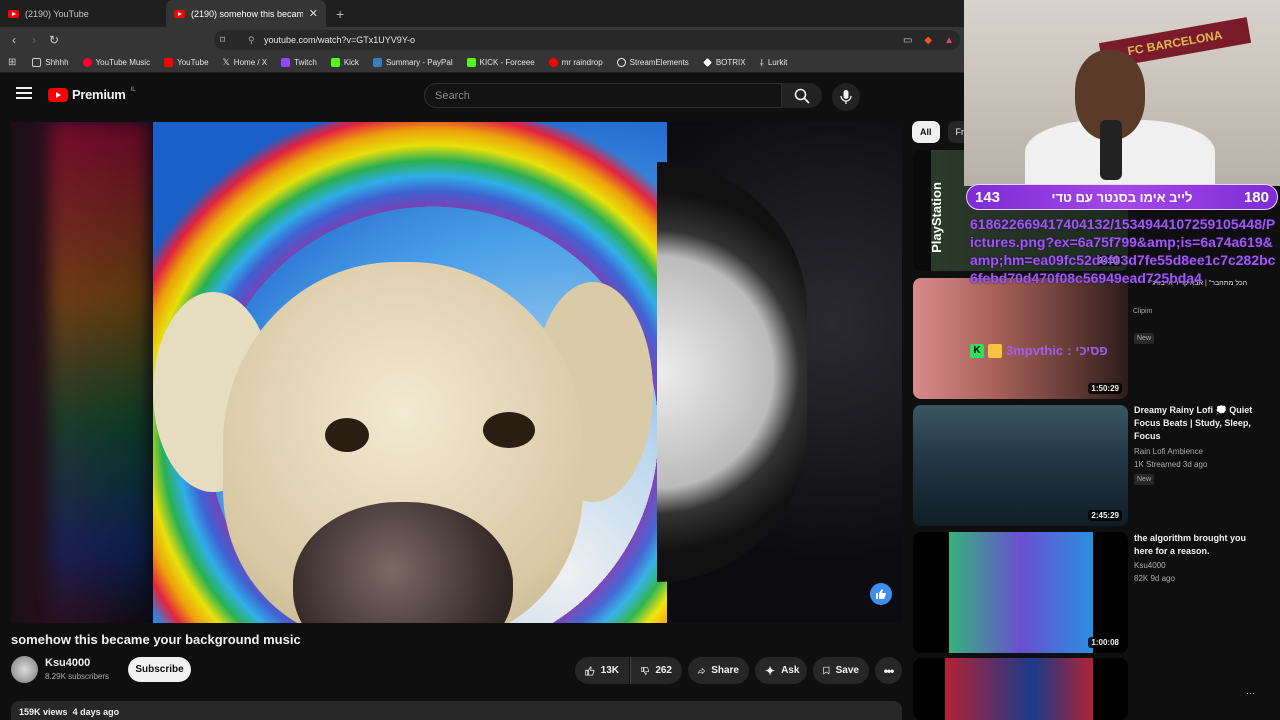  Describe the element at coordinates (1111, 150) in the screenshot. I see `streamer-microphone` at that location.